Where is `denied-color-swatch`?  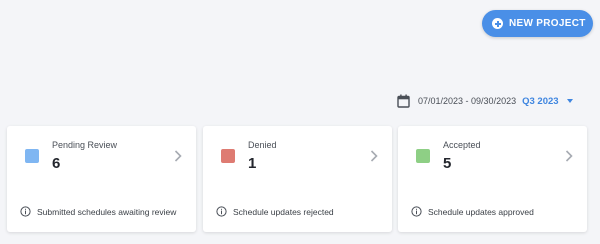
denied-color-swatch is located at coordinates (228, 156).